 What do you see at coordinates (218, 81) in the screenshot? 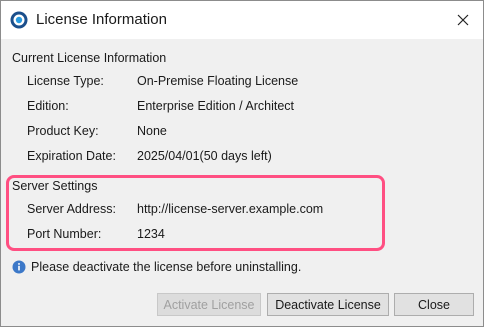
I see `license-type-value: On-Premise Floating License` at bounding box center [218, 81].